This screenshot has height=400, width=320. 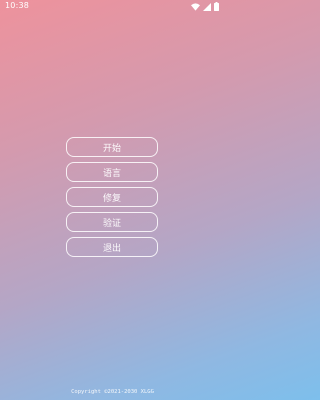 I want to click on repair-button: 修复, so click(x=112, y=197).